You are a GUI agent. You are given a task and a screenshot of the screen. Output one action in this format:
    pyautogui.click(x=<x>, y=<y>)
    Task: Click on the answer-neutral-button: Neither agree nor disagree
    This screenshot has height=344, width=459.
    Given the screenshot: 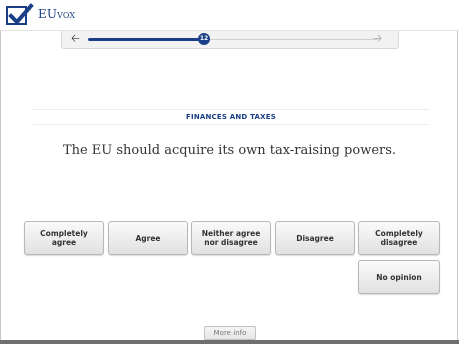 What is the action you would take?
    pyautogui.click(x=231, y=238)
    